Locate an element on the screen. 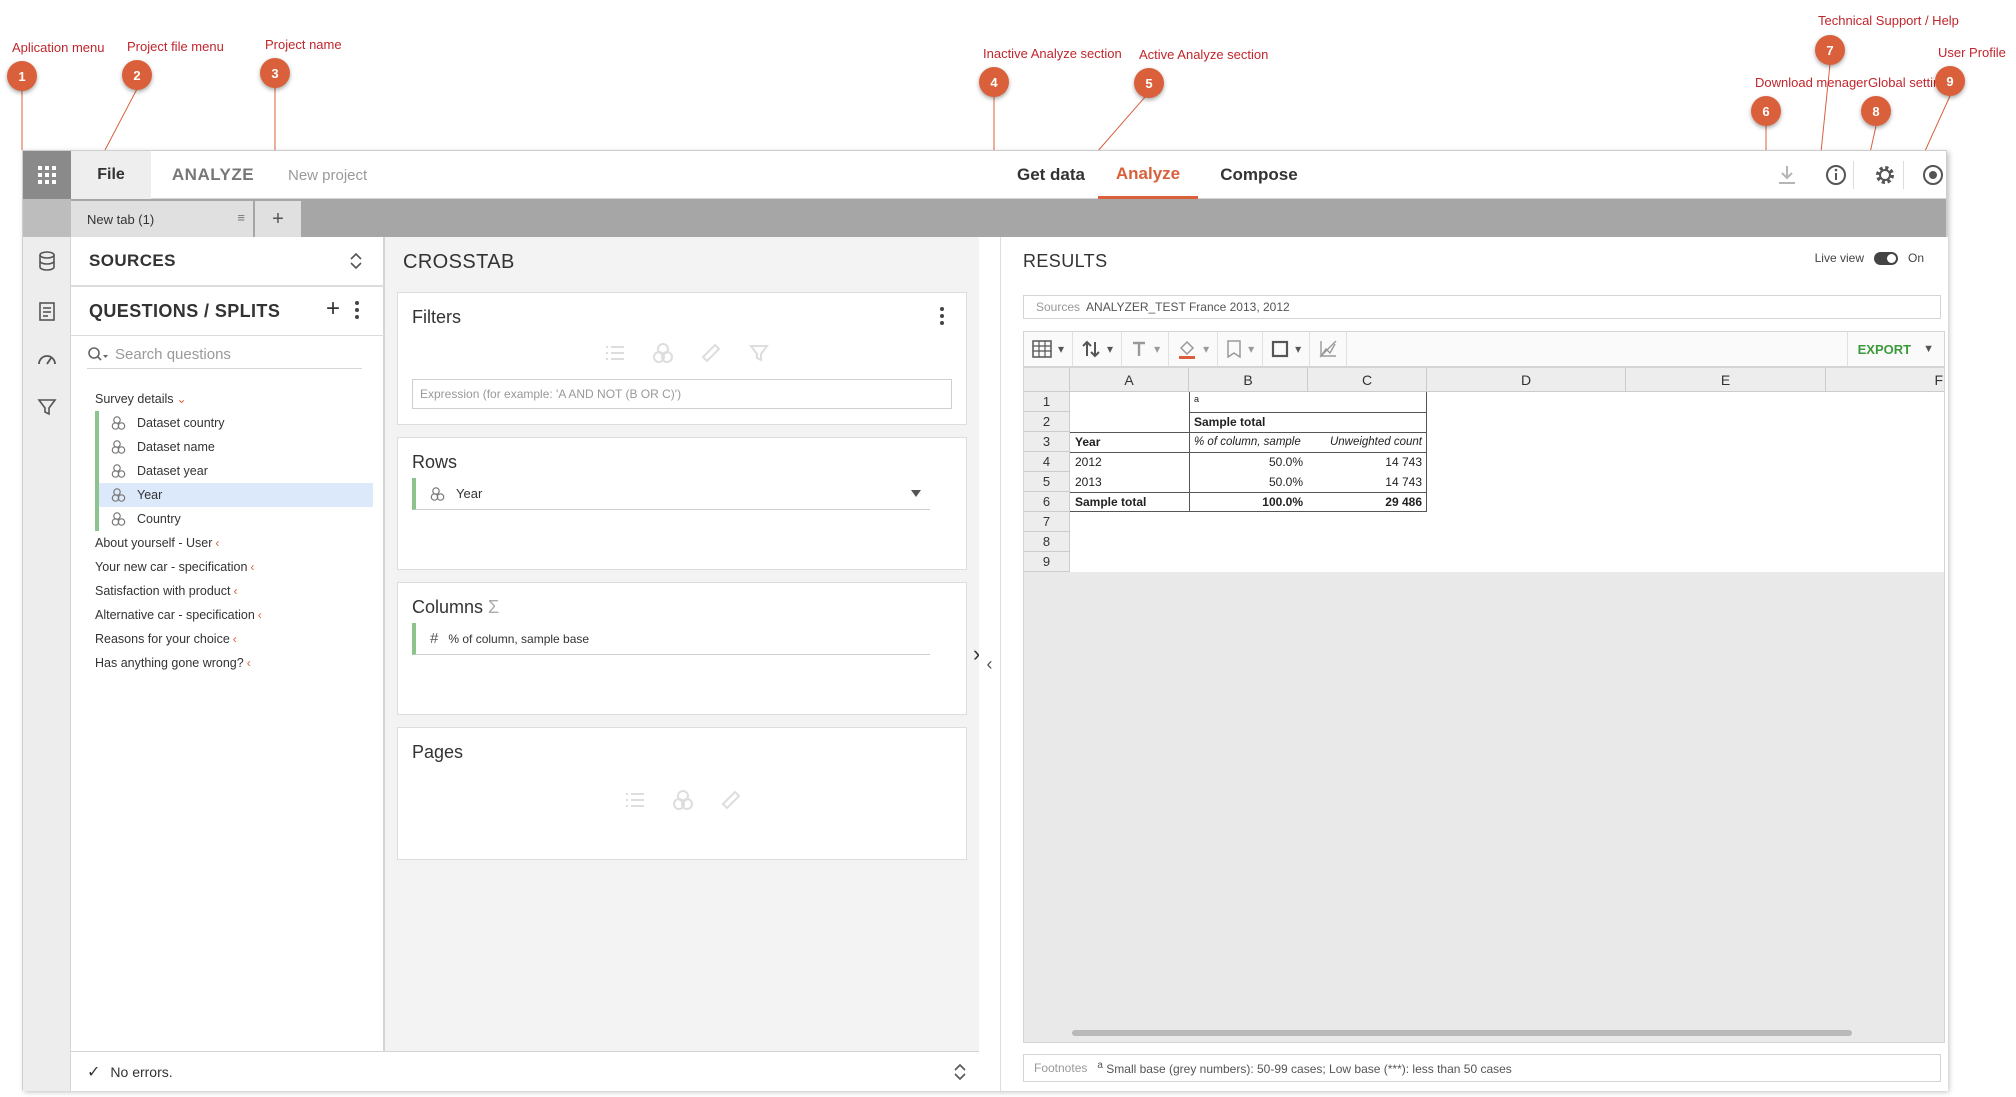  row-header: 9 is located at coordinates (1047, 562).